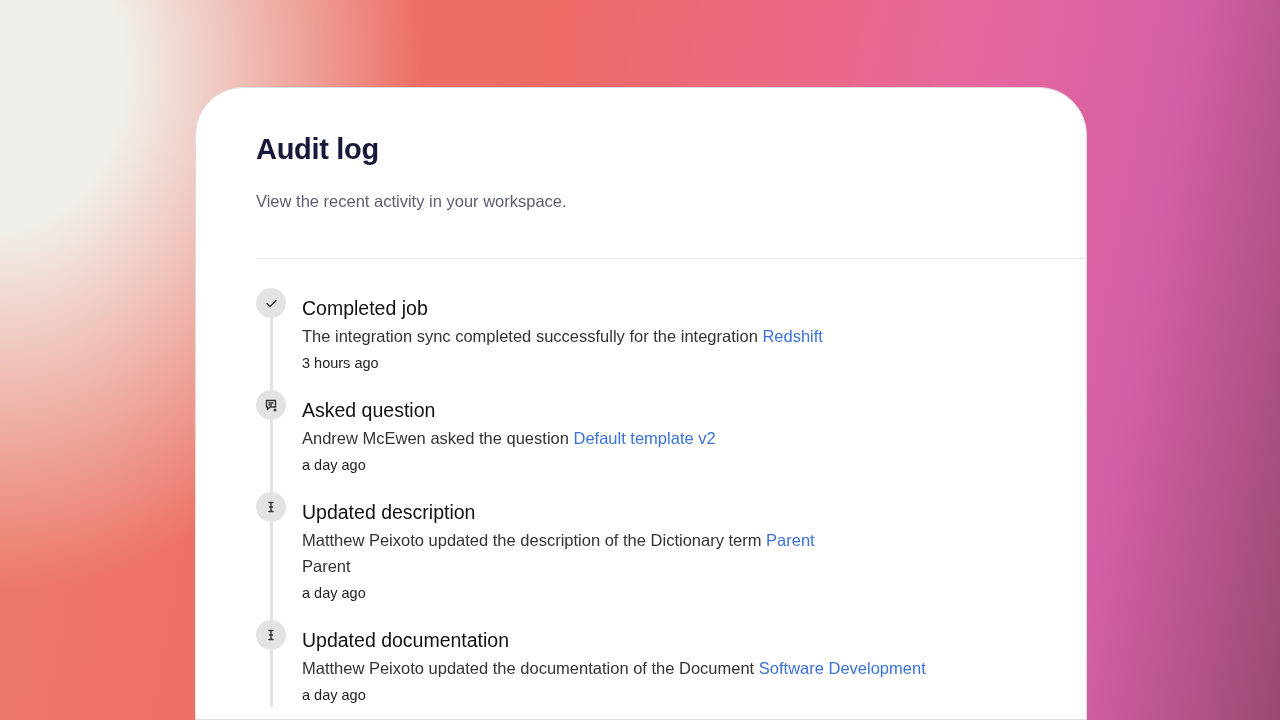 The height and width of the screenshot is (720, 1280). What do you see at coordinates (389, 512) in the screenshot?
I see `event-title: Updated description` at bounding box center [389, 512].